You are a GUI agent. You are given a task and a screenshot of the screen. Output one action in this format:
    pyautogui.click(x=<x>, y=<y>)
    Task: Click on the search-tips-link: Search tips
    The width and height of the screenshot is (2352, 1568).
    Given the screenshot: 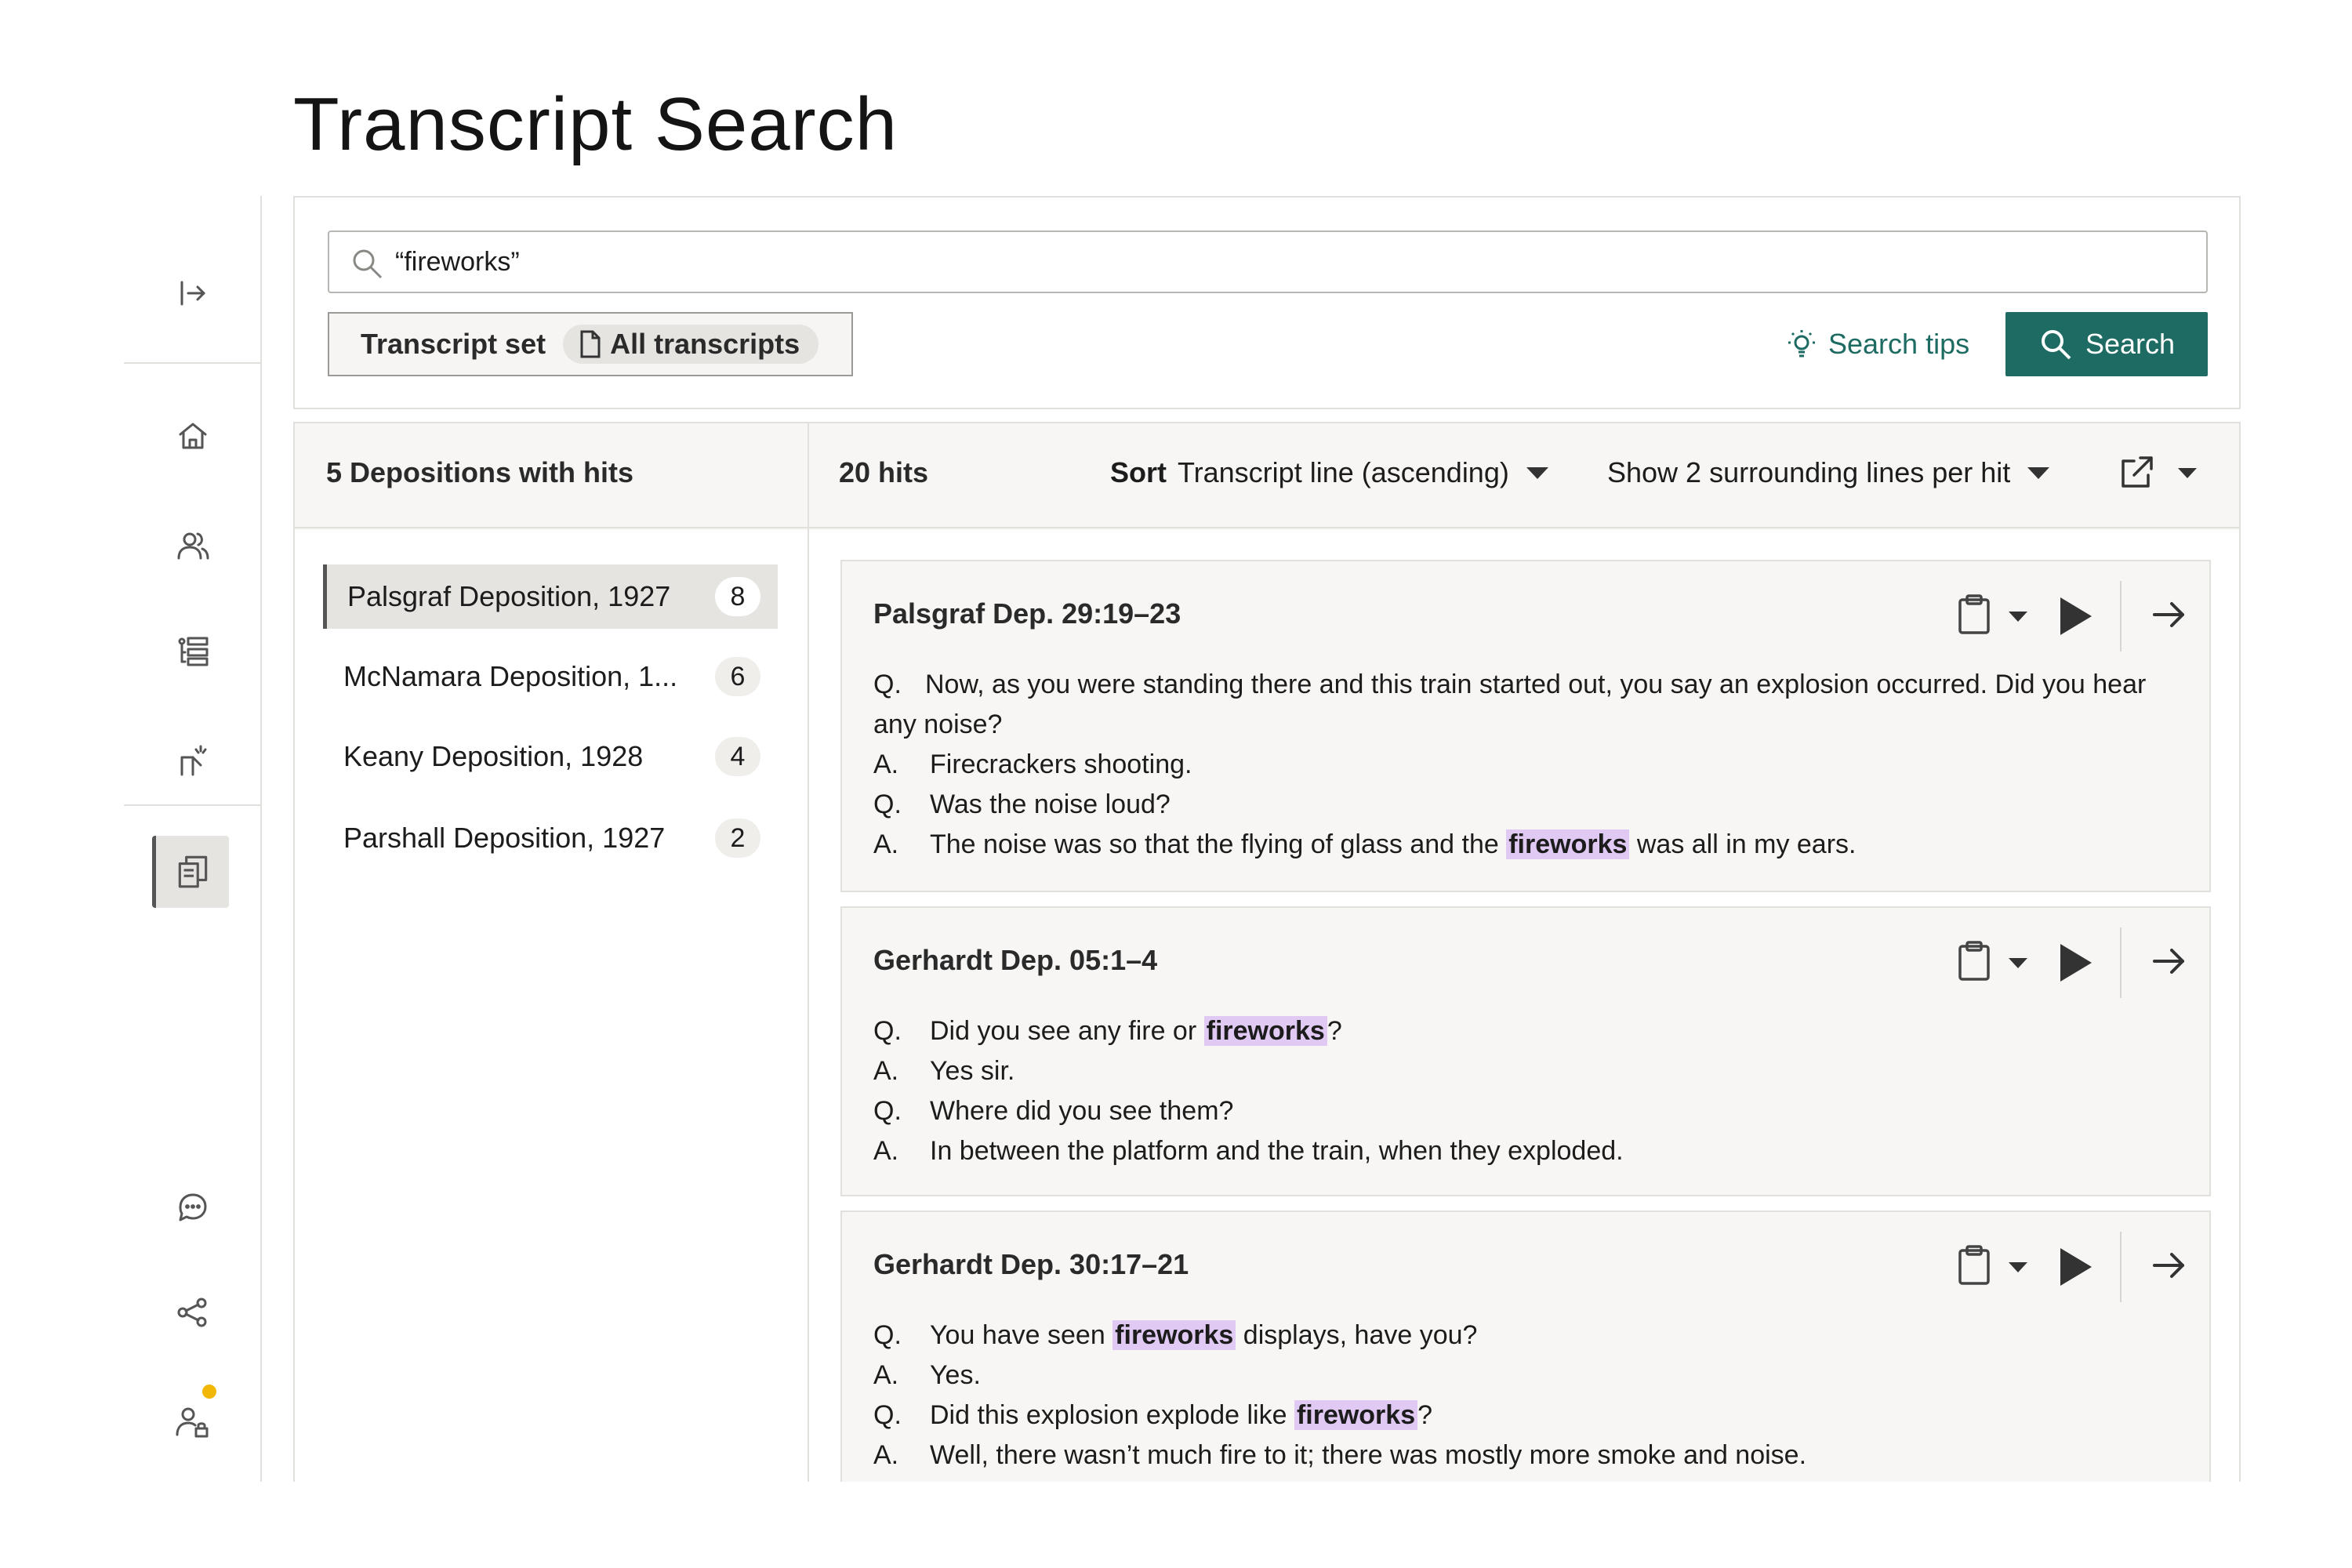 What is the action you would take?
    pyautogui.click(x=1876, y=344)
    